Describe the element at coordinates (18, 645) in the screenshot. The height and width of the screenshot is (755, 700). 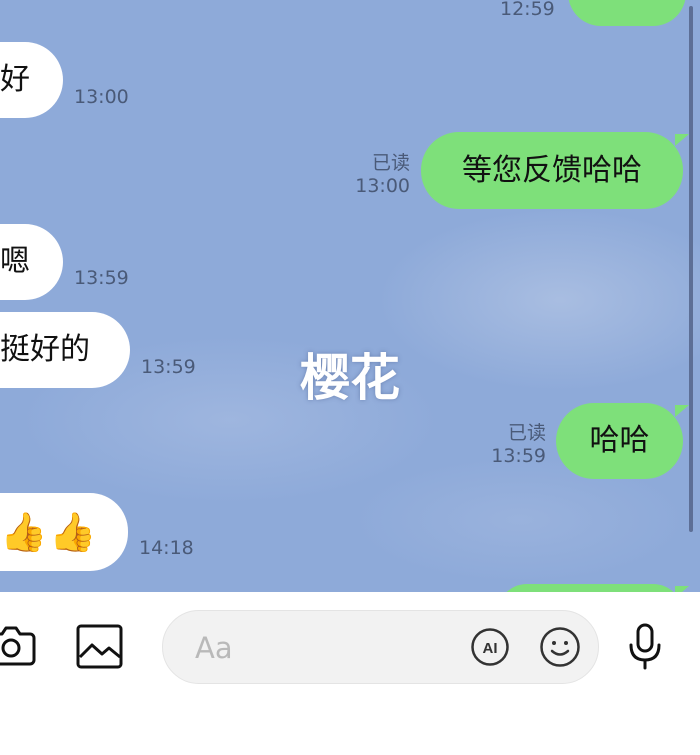
I see `camera-icon` at that location.